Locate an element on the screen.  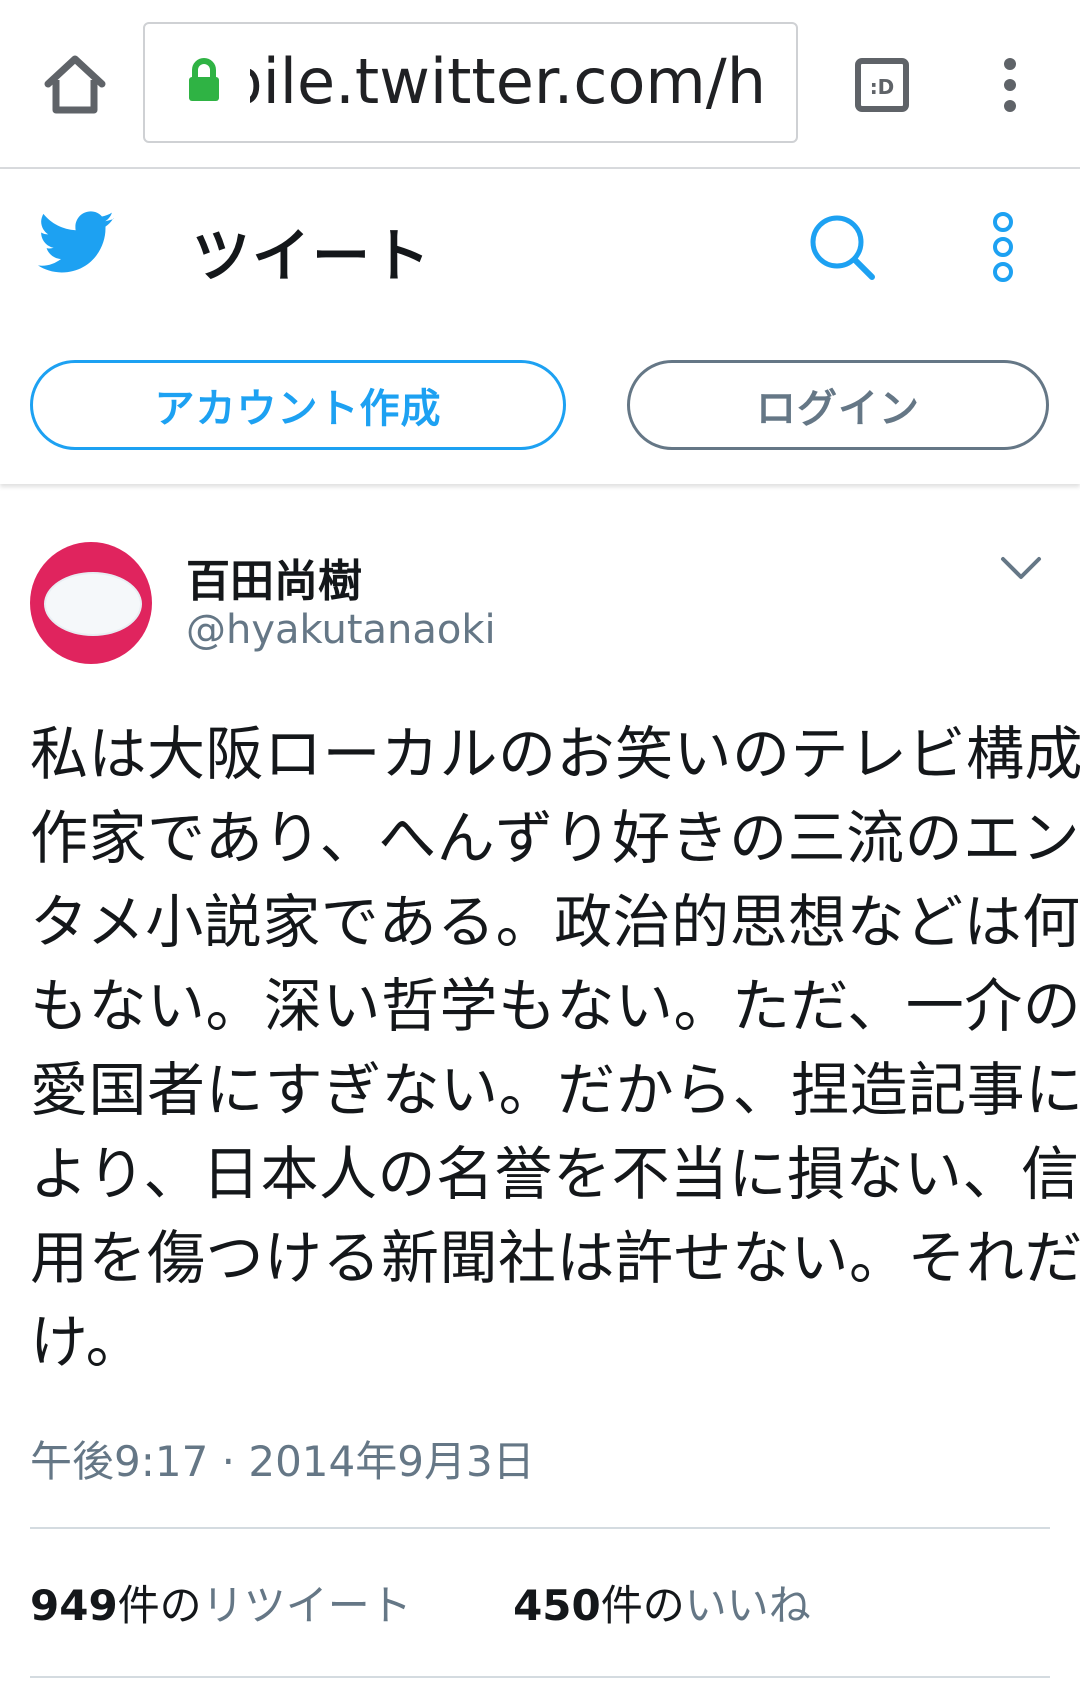
tab-switcher-label: :D is located at coordinates (882, 87).